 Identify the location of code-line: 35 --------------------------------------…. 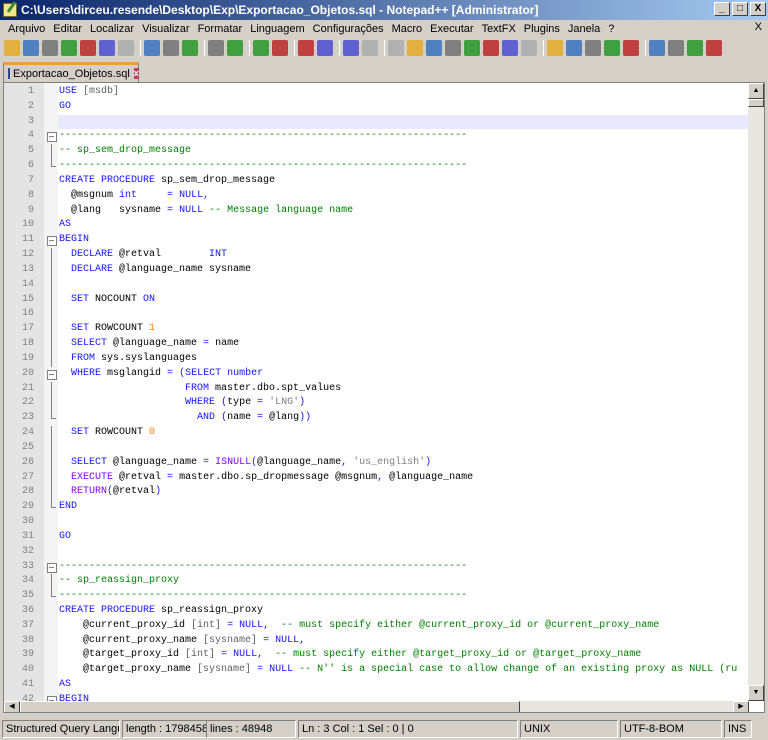
(376, 596).